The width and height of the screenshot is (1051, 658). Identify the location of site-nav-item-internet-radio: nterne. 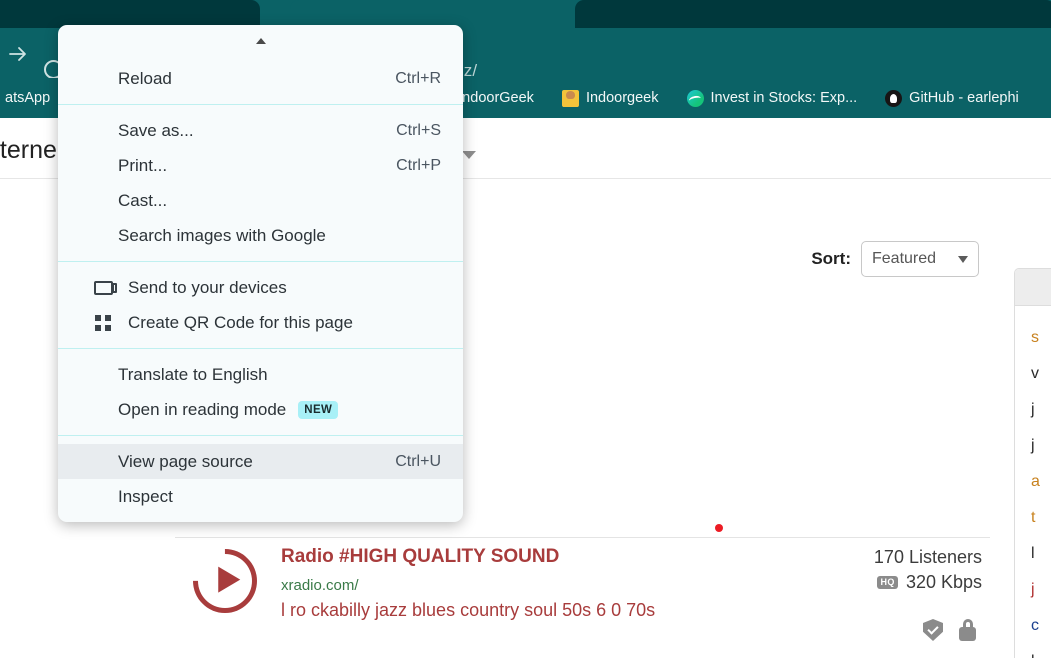
(28, 150).